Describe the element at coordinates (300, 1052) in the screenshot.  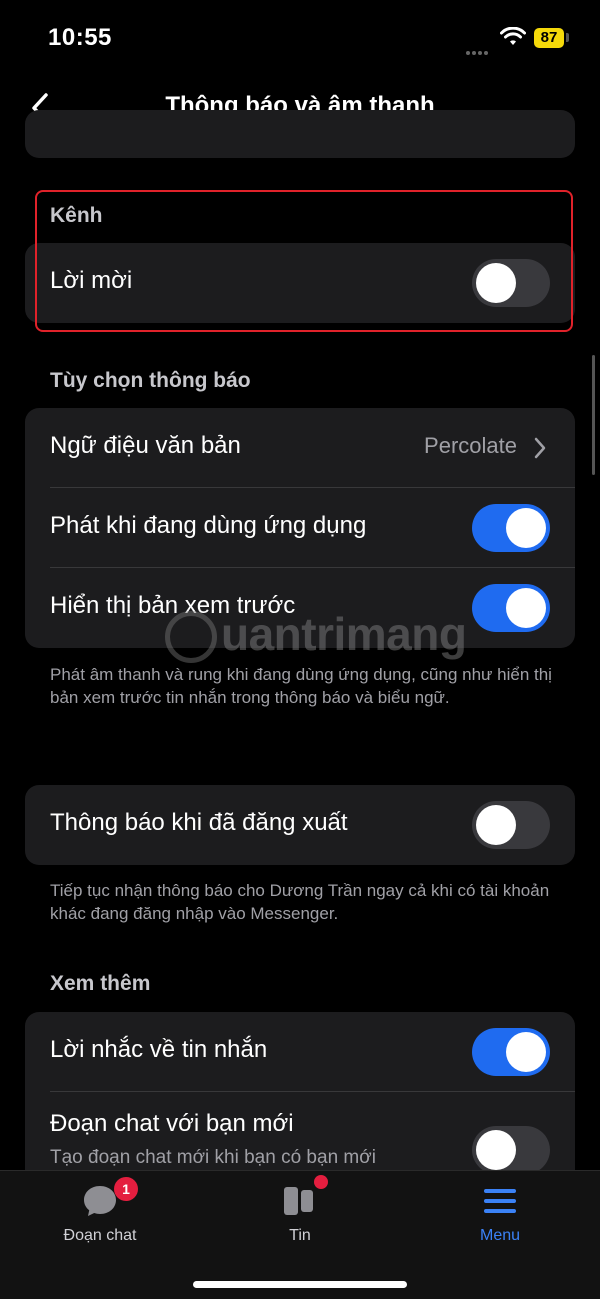
I see `message-reminder-row: Lời nhắc về tin nhắn` at that location.